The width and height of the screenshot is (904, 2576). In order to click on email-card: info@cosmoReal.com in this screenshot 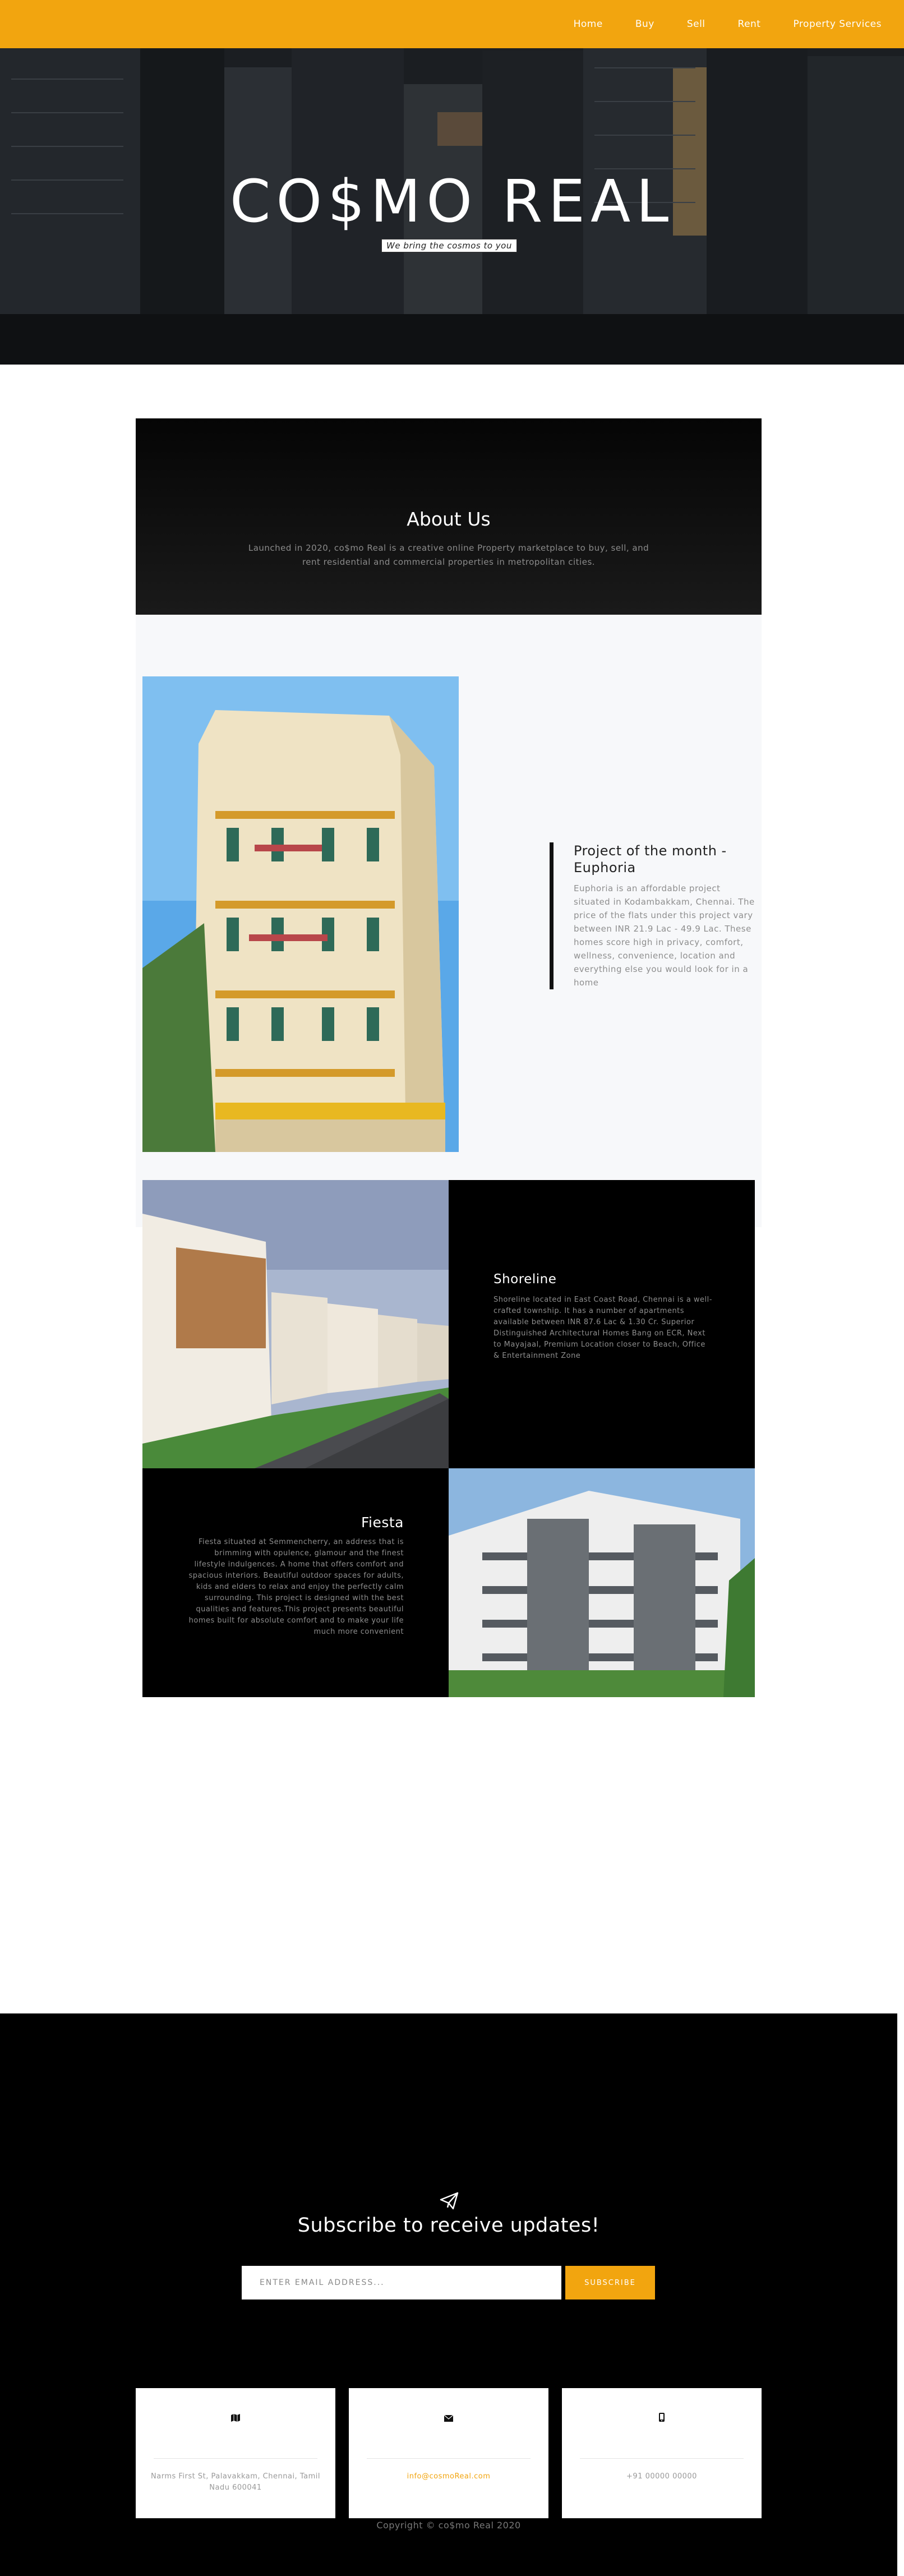, I will do `click(448, 2453)`.